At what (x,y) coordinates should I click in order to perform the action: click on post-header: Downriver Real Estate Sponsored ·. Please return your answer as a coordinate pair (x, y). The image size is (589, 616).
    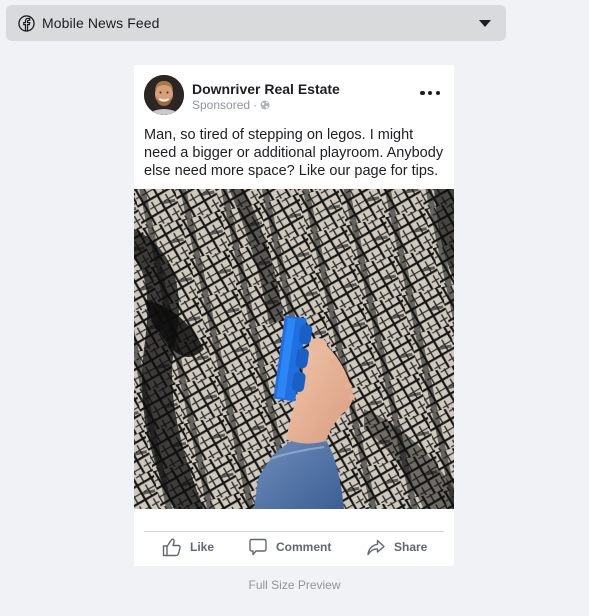
    Looking at the image, I should click on (294, 92).